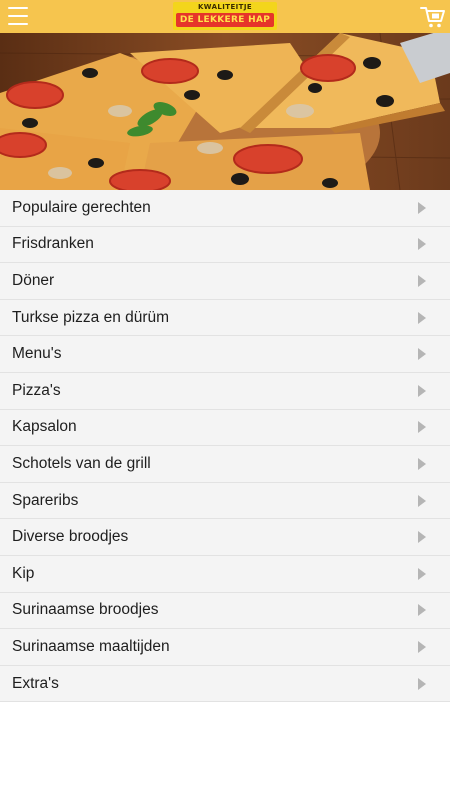  Describe the element at coordinates (225, 611) in the screenshot. I see `category-item: Surinaamse broodjes` at that location.